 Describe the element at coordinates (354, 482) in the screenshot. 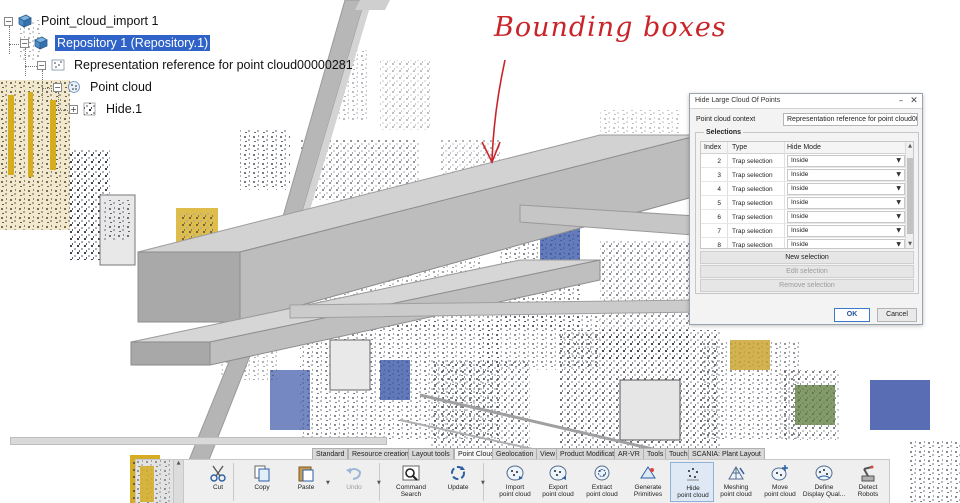

I see `undo-button: Undo` at that location.